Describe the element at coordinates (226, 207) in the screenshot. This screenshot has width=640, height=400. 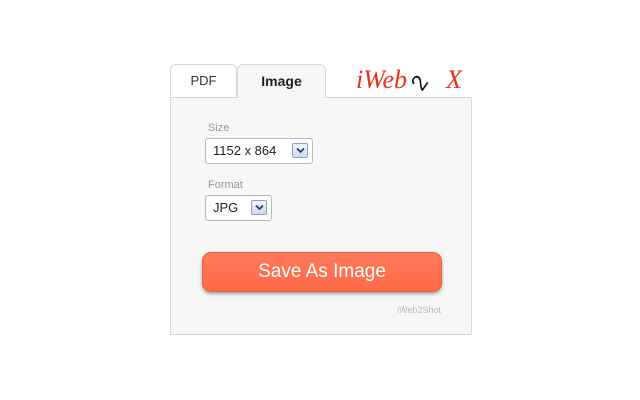
I see `format-select-value: JPG` at that location.